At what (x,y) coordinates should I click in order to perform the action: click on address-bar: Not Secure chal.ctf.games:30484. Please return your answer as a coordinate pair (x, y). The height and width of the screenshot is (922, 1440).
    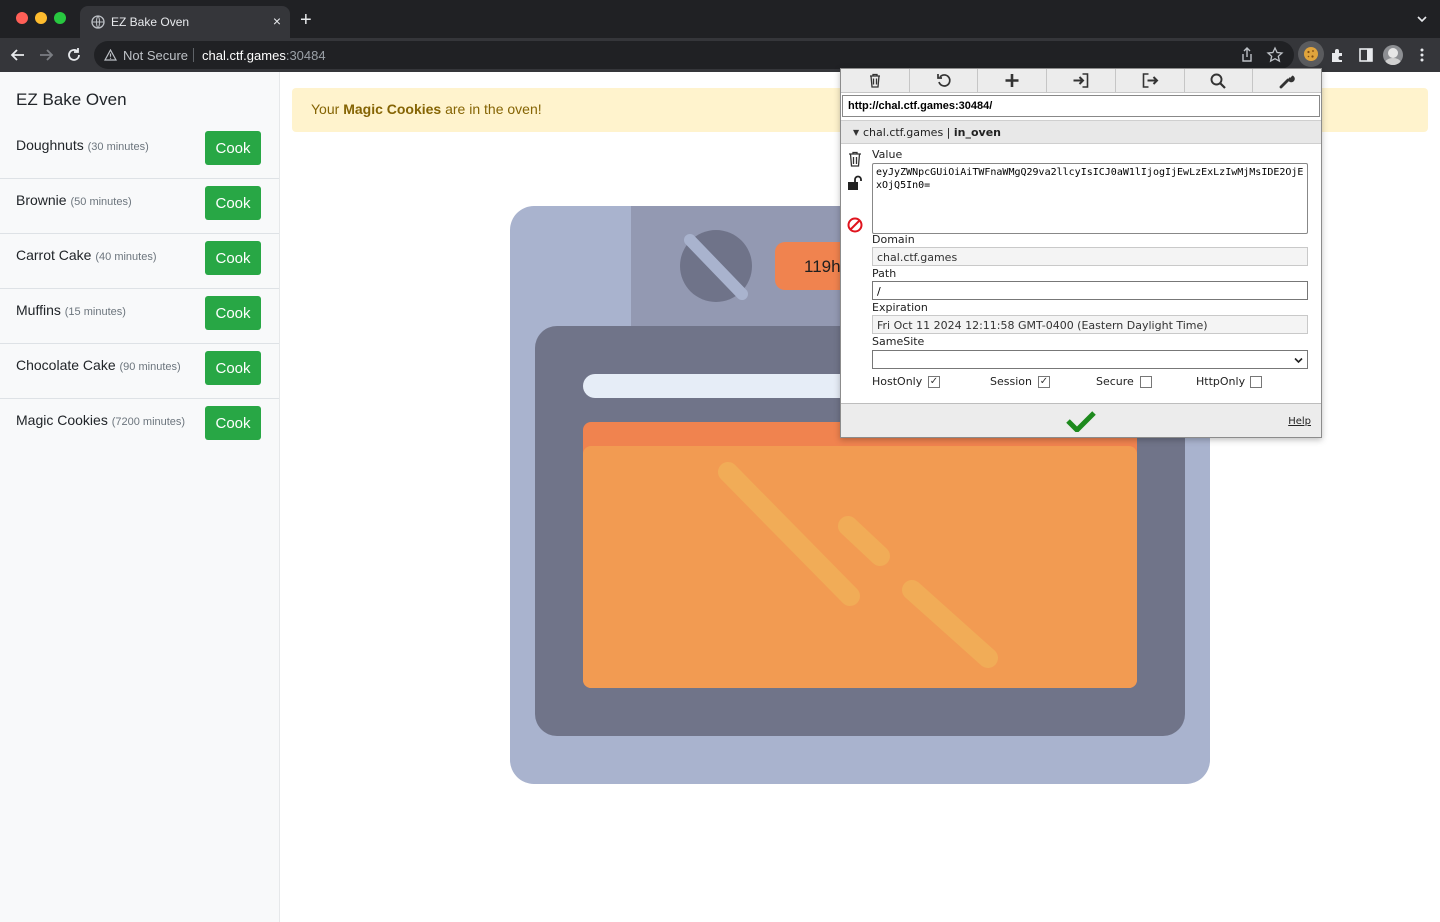
    Looking at the image, I should click on (694, 55).